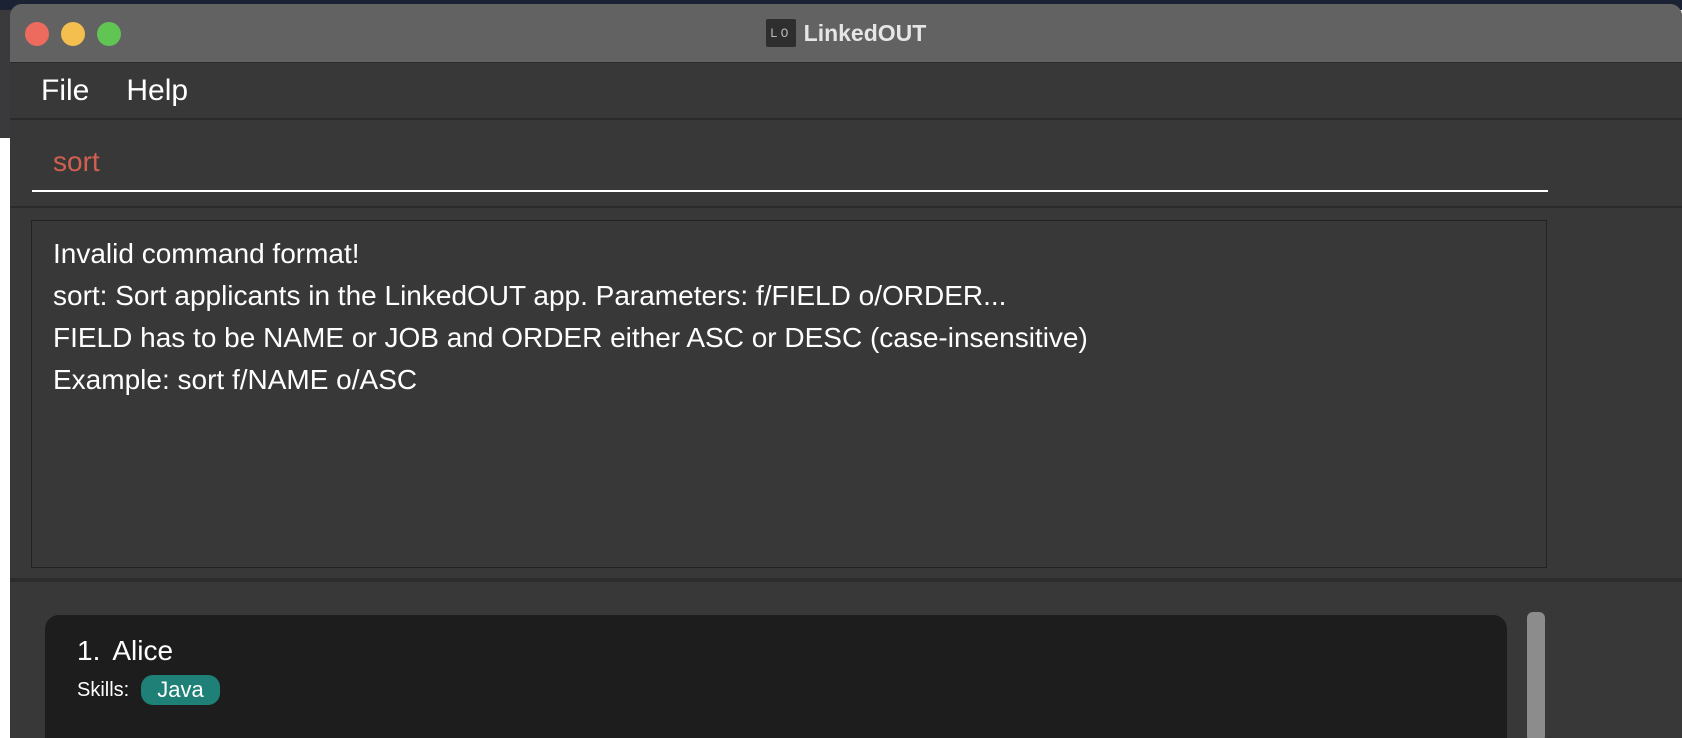  I want to click on menu-bar: File Help, so click(846, 91).